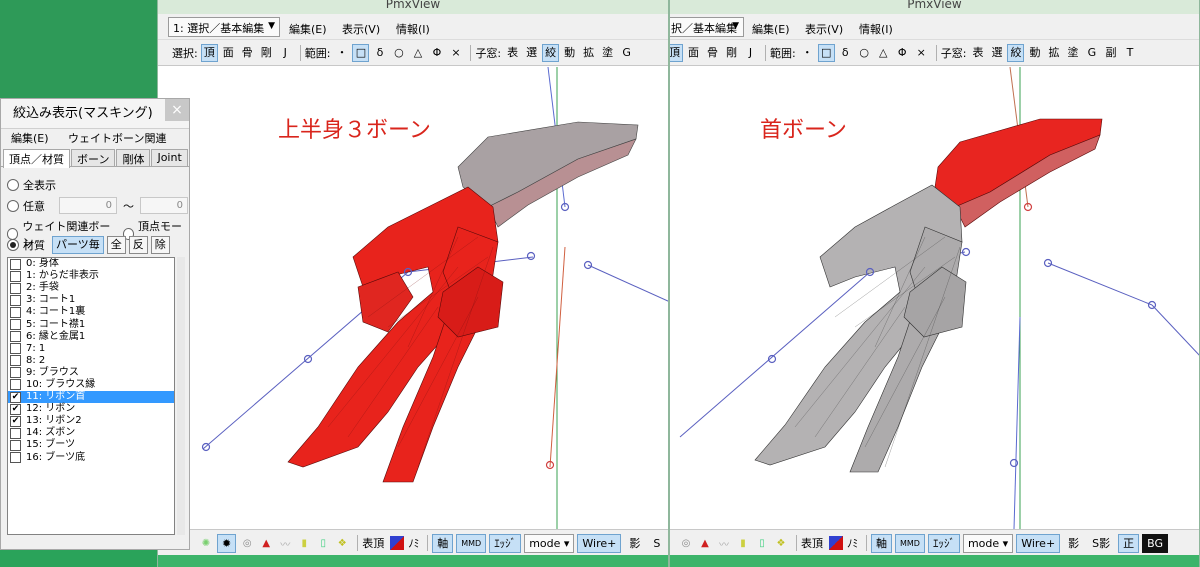  What do you see at coordinates (227, 543) in the screenshot?
I see `sun-icon: ✹` at bounding box center [227, 543].